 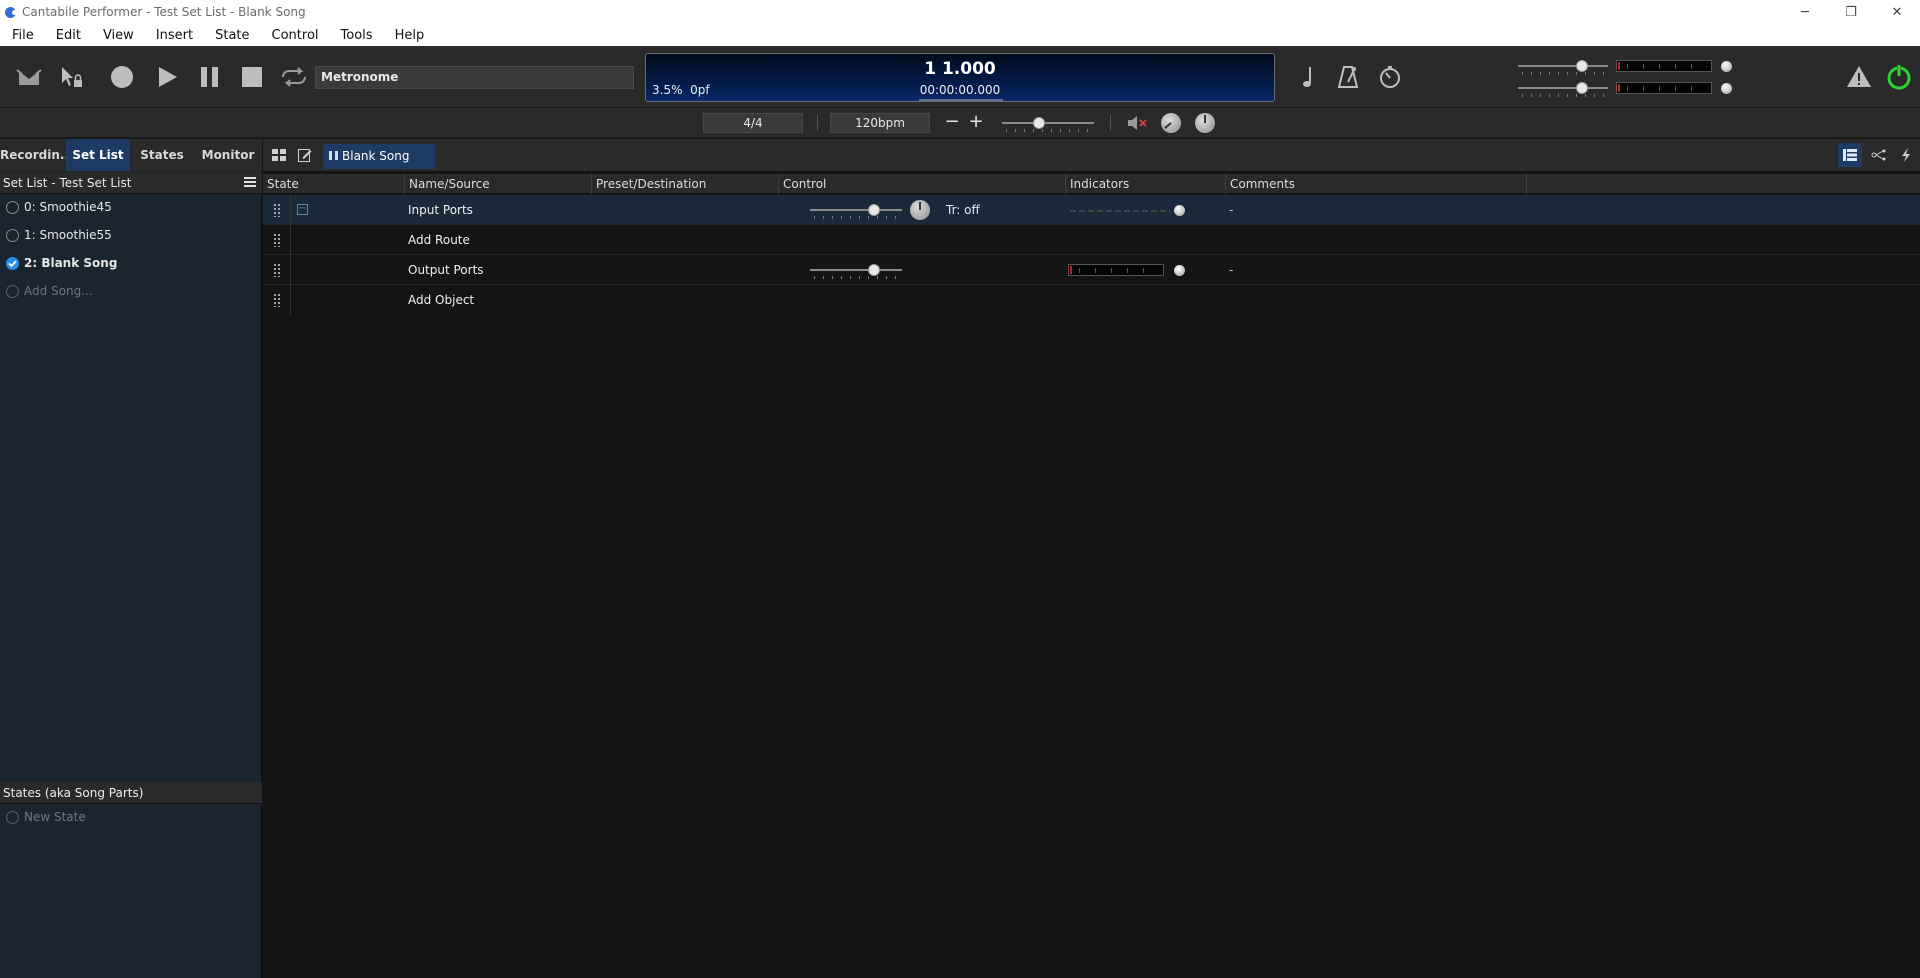 I want to click on row-name: Add Route, so click(x=439, y=240).